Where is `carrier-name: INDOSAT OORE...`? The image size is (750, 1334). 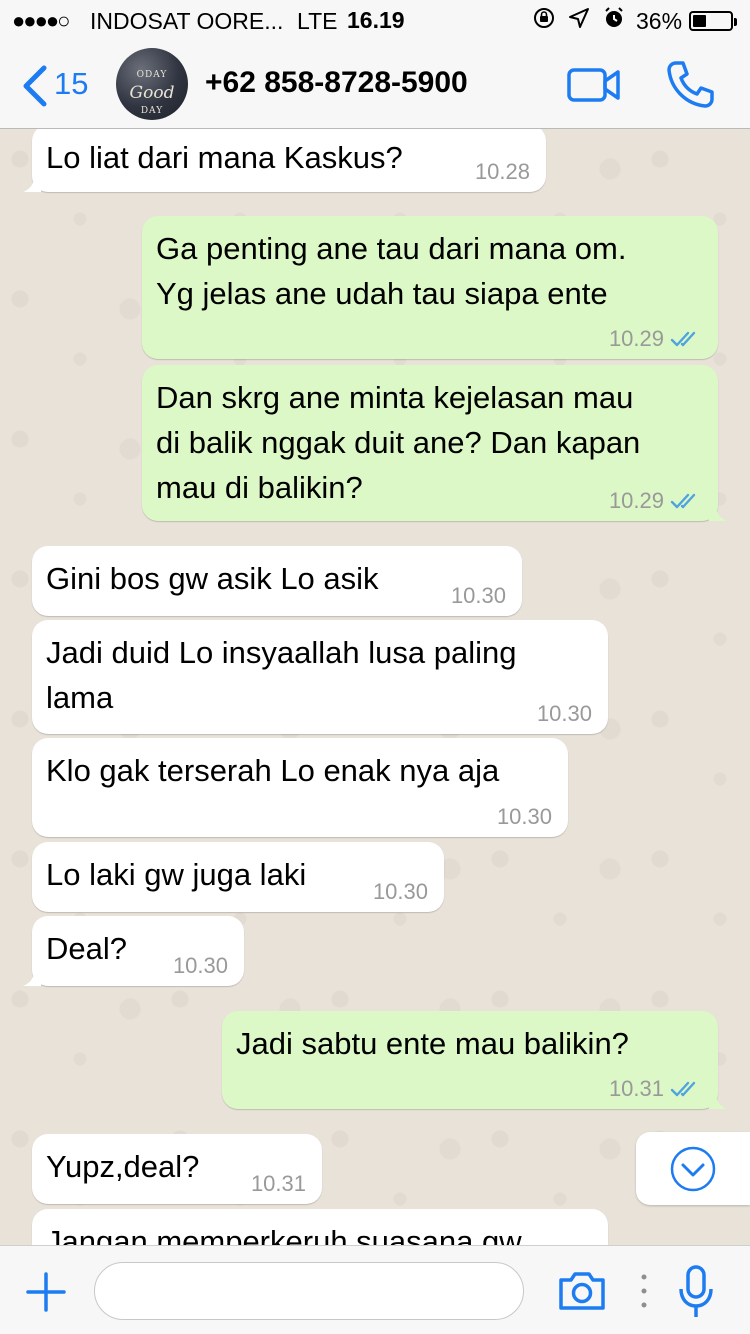 carrier-name: INDOSAT OORE... is located at coordinates (187, 21).